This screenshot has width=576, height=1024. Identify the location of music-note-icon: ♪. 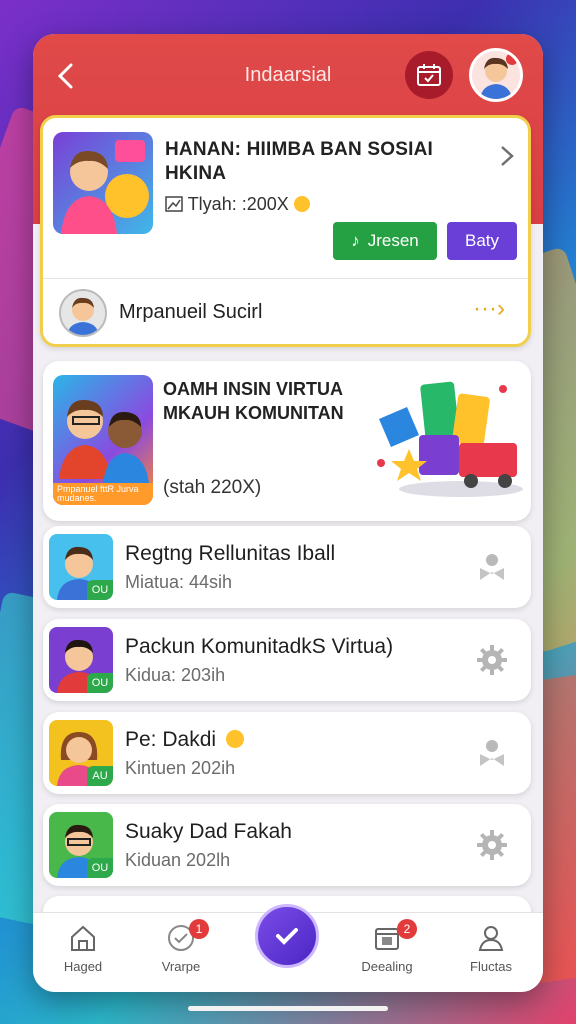
(355, 240).